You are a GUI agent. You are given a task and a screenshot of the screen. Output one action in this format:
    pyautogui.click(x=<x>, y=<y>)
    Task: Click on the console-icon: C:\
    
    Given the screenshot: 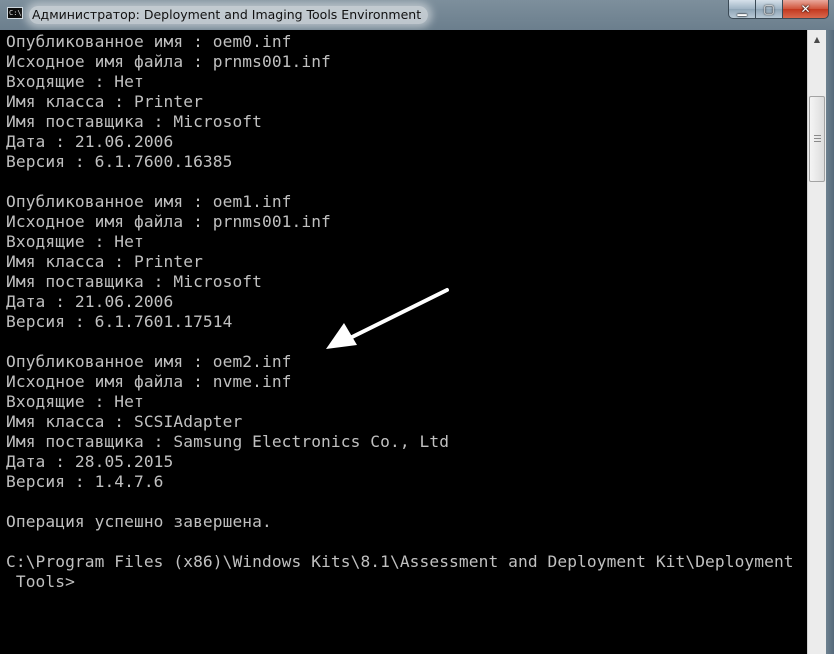 What is the action you would take?
    pyautogui.click(x=15, y=13)
    